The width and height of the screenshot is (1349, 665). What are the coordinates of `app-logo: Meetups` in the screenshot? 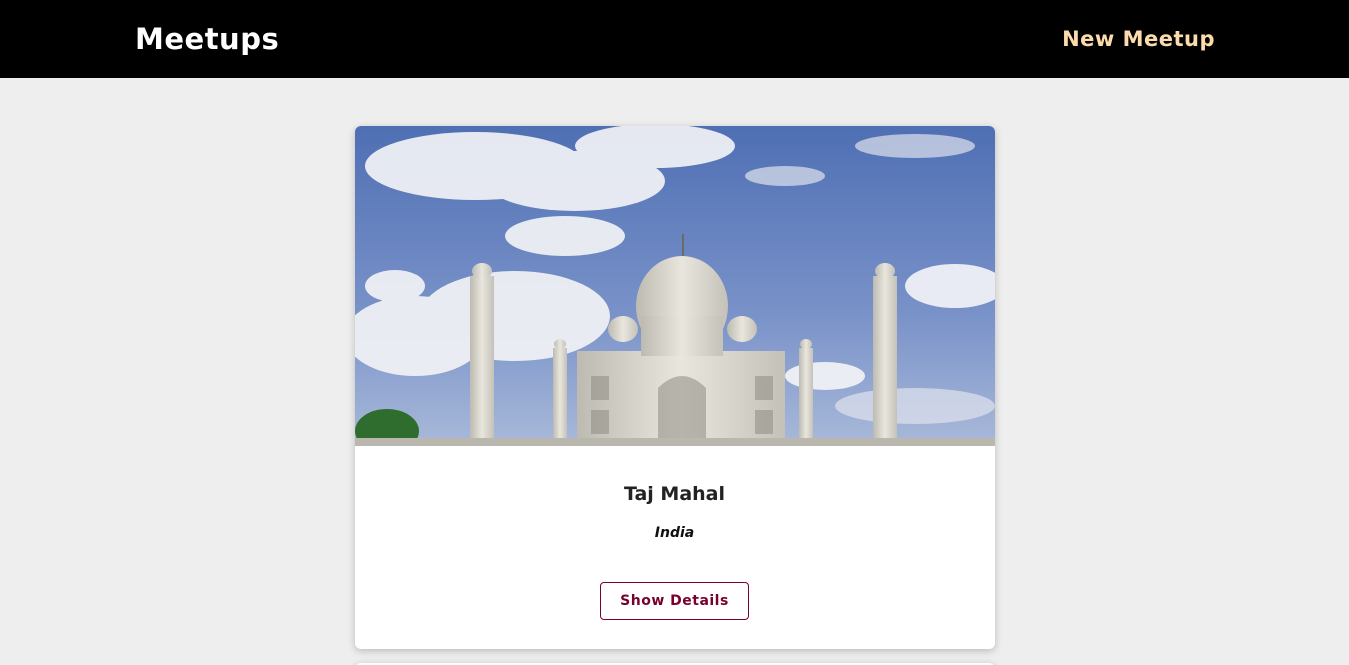 It's located at (207, 39).